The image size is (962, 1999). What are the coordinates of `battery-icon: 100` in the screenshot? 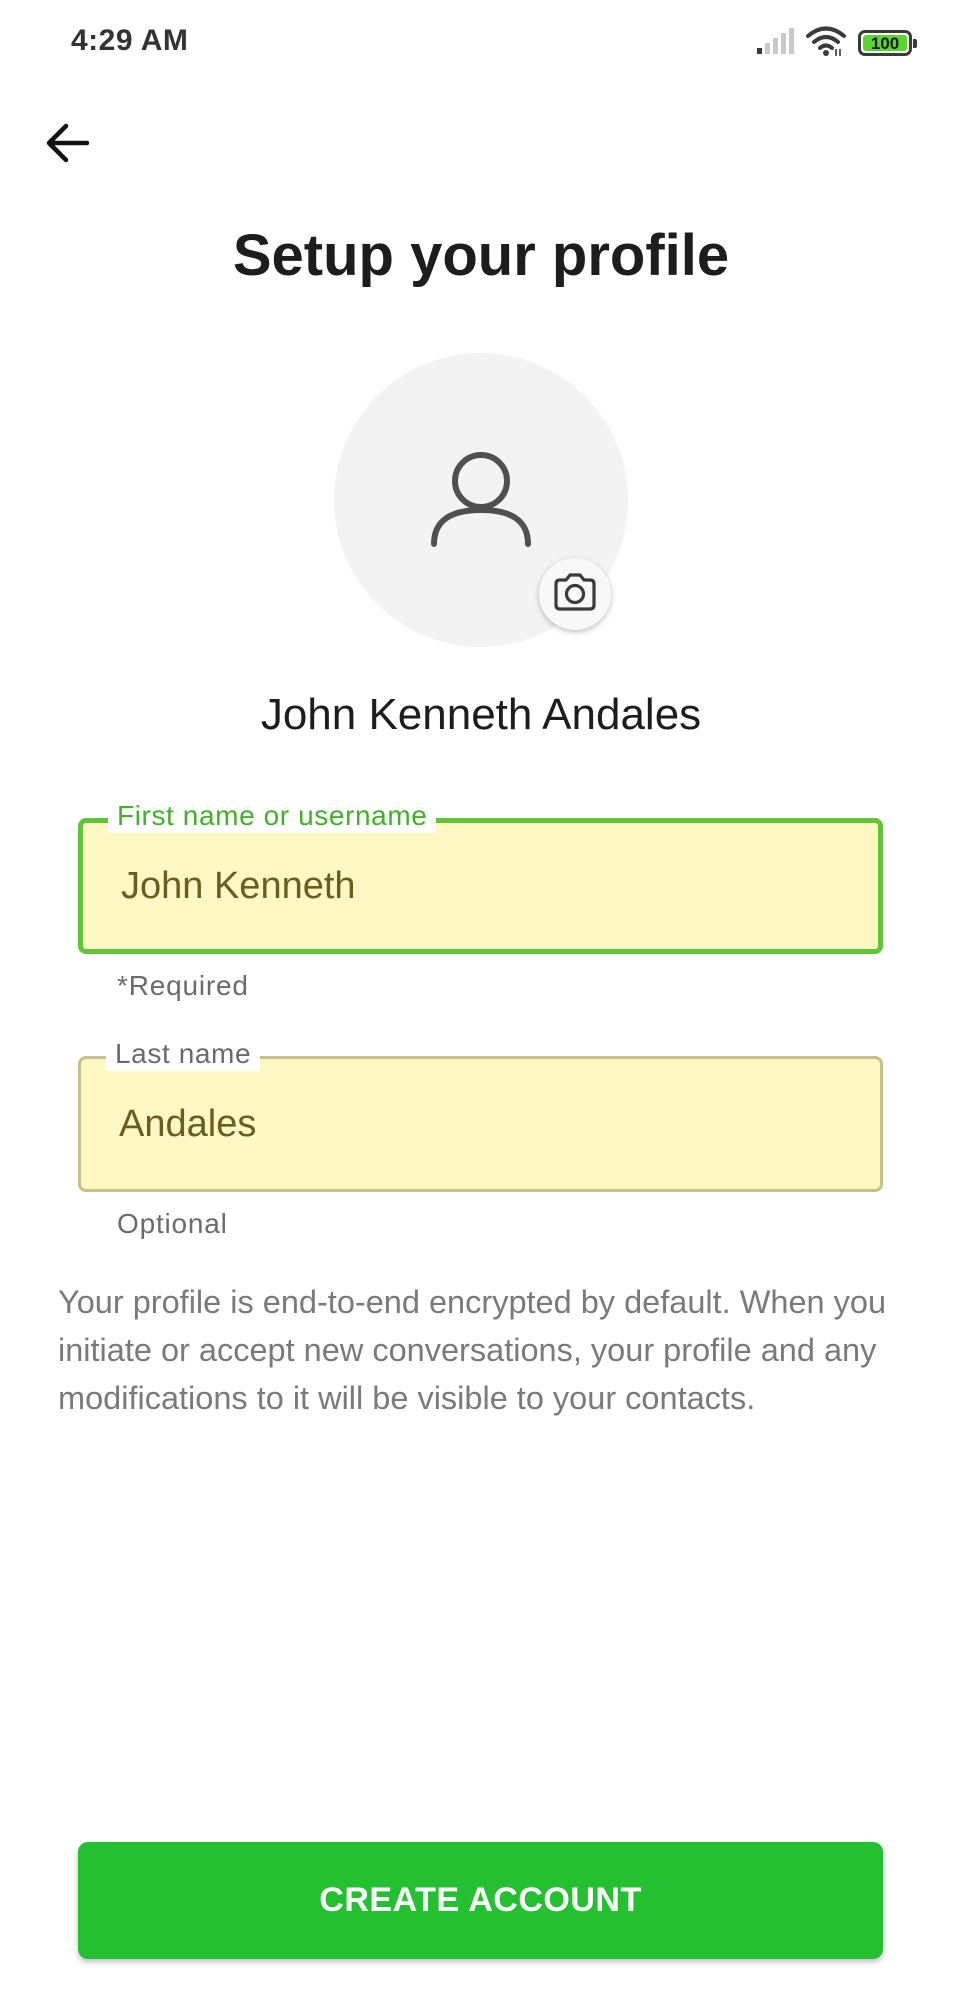 It's located at (887, 43).